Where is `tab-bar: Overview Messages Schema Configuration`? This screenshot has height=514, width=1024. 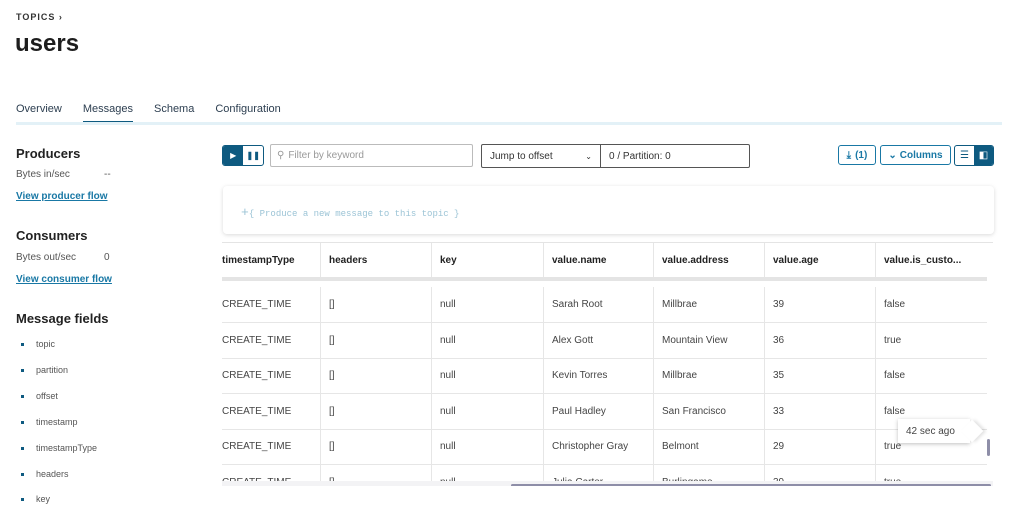
tab-bar: Overview Messages Schema Configuration is located at coordinates (159, 113).